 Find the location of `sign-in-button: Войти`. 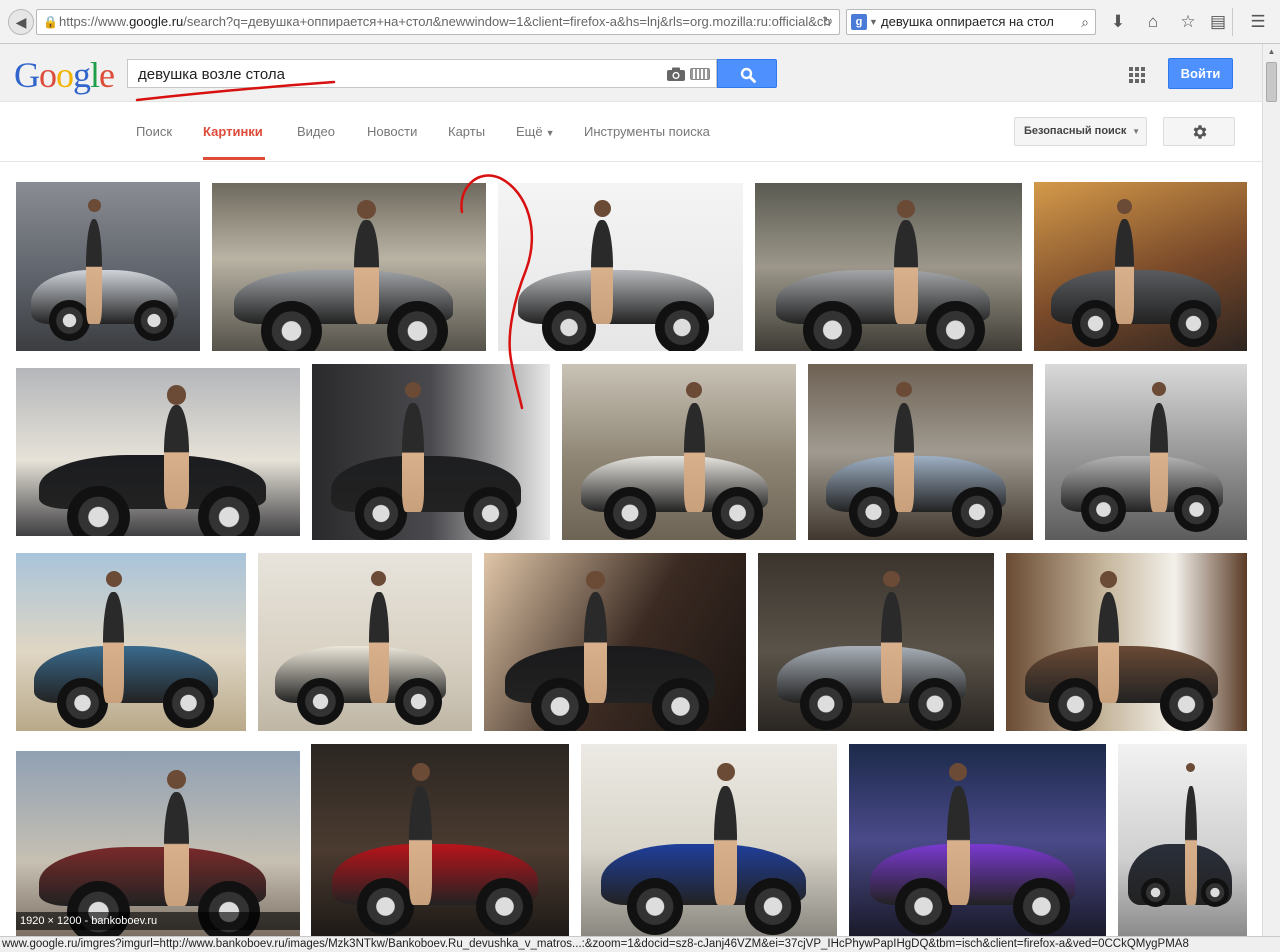

sign-in-button: Войти is located at coordinates (1200, 73).